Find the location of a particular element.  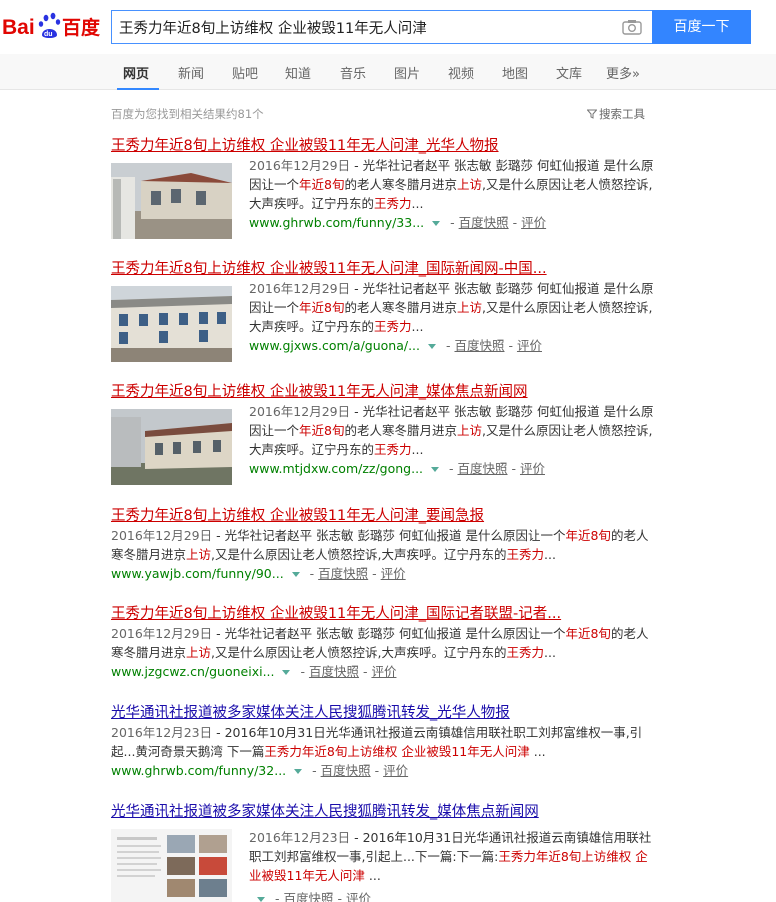

search-box is located at coordinates (381, 27).